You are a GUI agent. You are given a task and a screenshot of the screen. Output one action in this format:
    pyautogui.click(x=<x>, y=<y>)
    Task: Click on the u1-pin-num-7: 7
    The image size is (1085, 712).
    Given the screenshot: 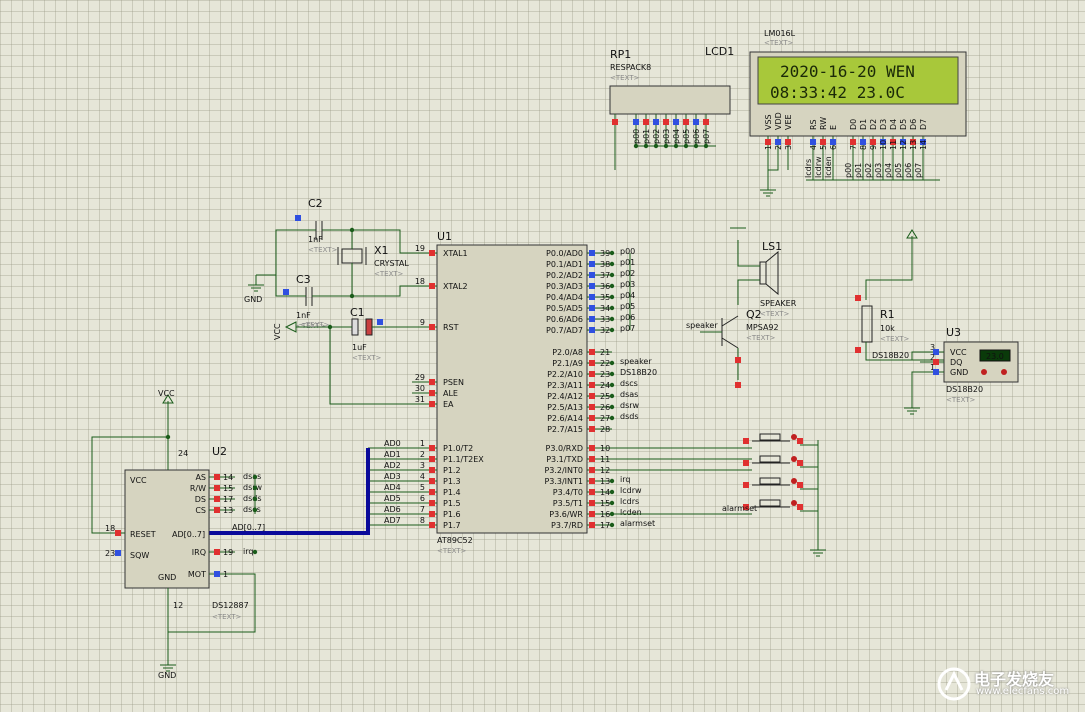 What is the action you would take?
    pyautogui.click(x=422, y=509)
    